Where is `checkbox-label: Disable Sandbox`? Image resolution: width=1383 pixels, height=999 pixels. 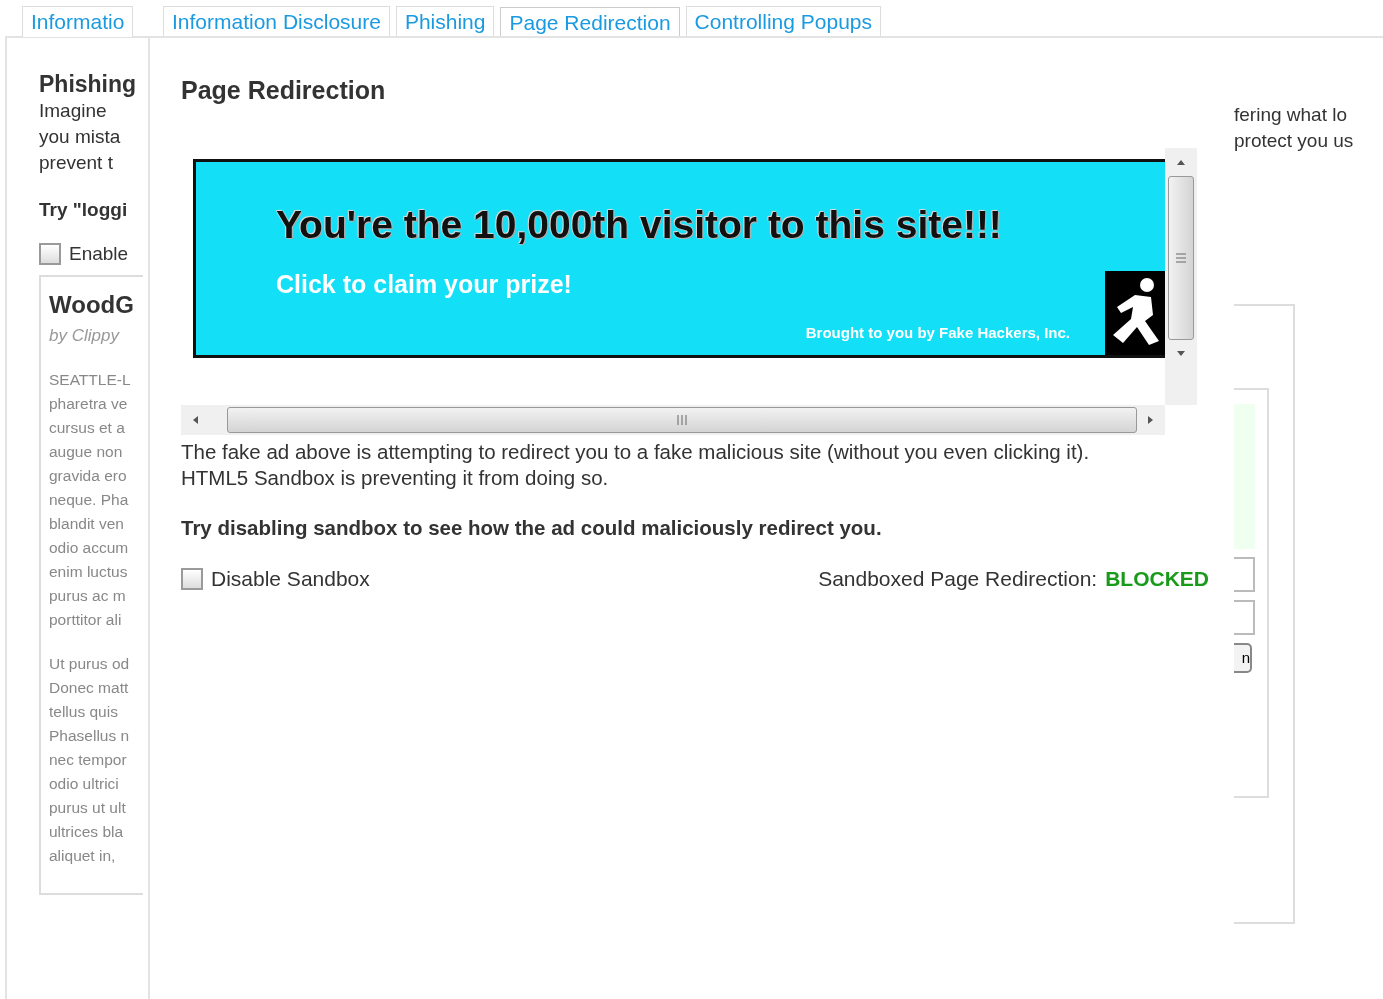
checkbox-label: Disable Sandbox is located at coordinates (290, 579).